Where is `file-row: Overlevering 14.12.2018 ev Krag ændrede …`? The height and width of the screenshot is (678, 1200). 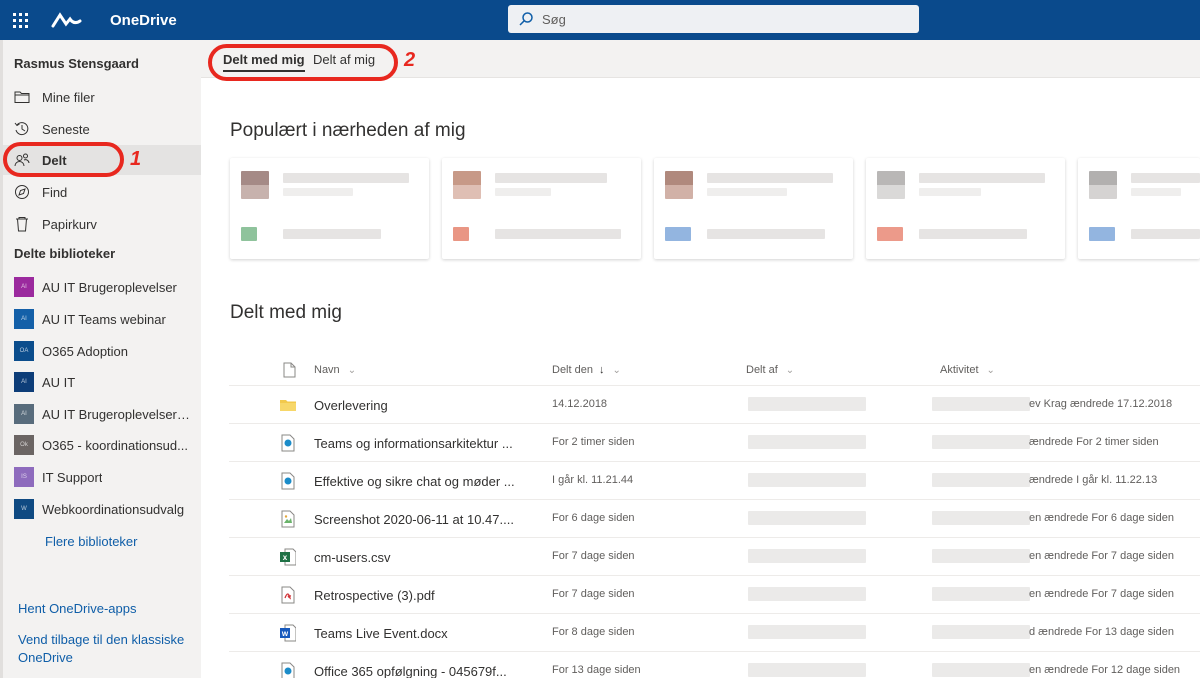
file-row: Overlevering 14.12.2018 ev Krag ændrede … is located at coordinates (714, 405).